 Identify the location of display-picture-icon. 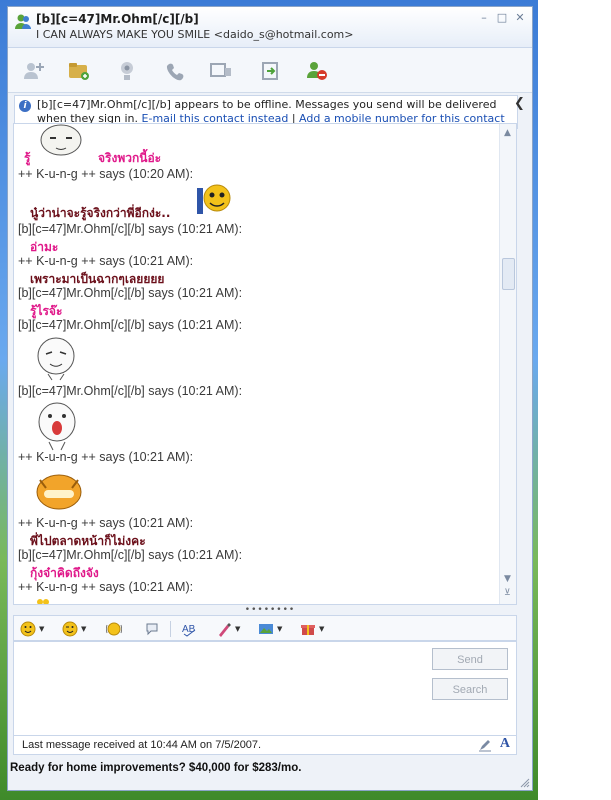
(266, 629).